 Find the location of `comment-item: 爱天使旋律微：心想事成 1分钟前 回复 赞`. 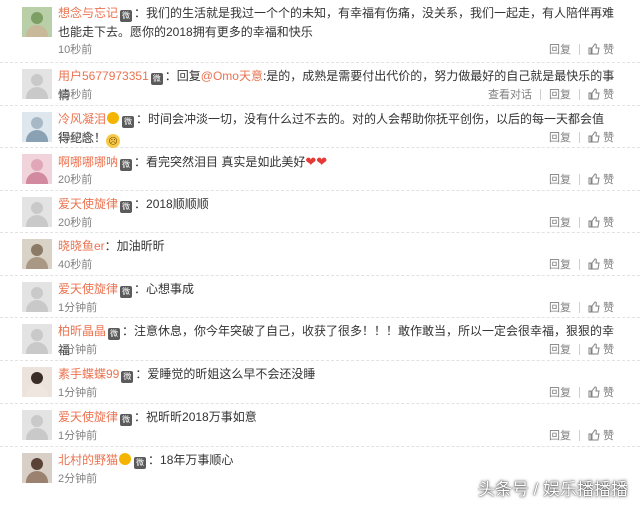

comment-item: 爱天使旋律微：心想事成 1分钟前 回复 赞 is located at coordinates (320, 297).